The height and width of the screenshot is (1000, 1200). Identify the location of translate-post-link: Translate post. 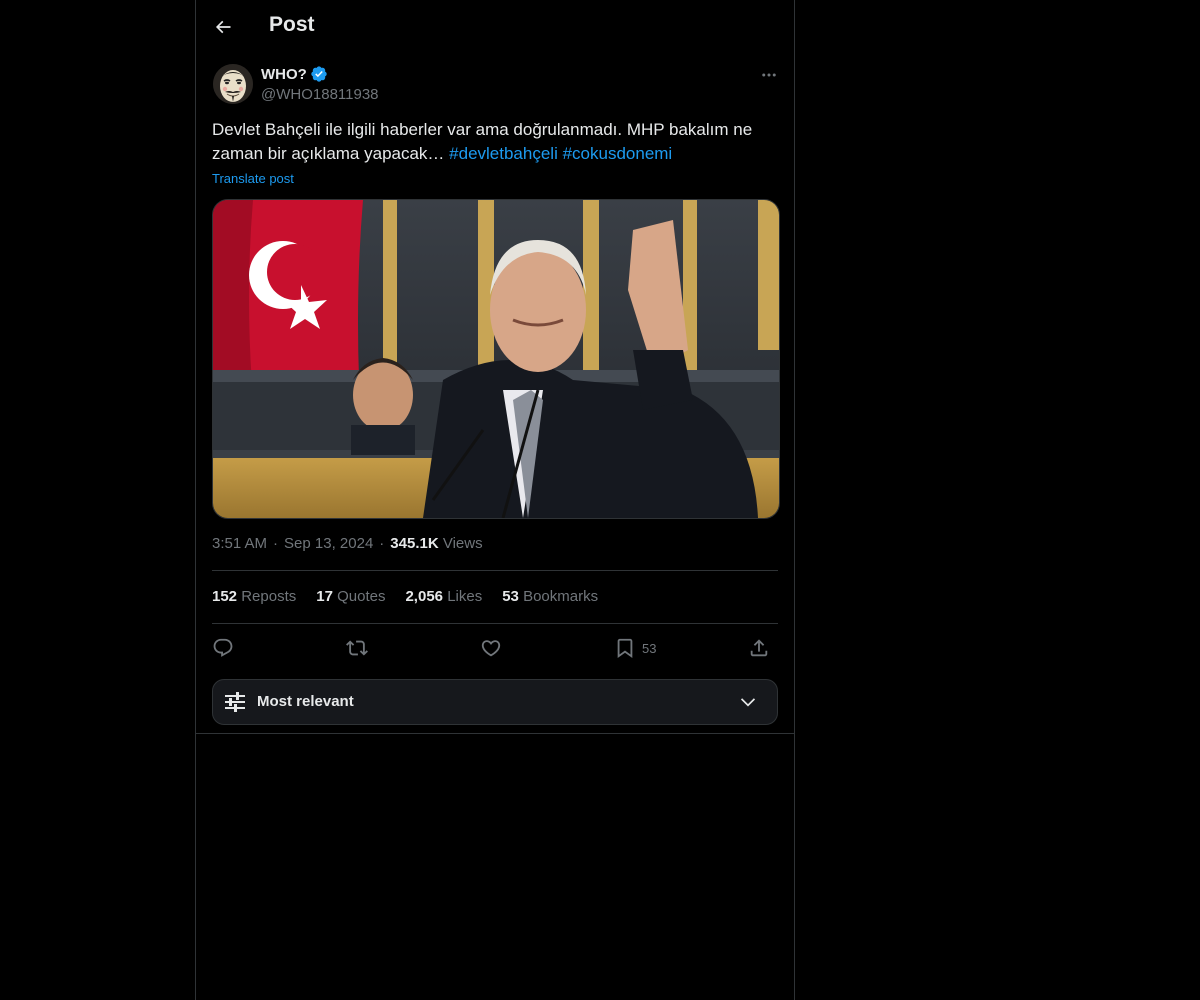
(253, 178).